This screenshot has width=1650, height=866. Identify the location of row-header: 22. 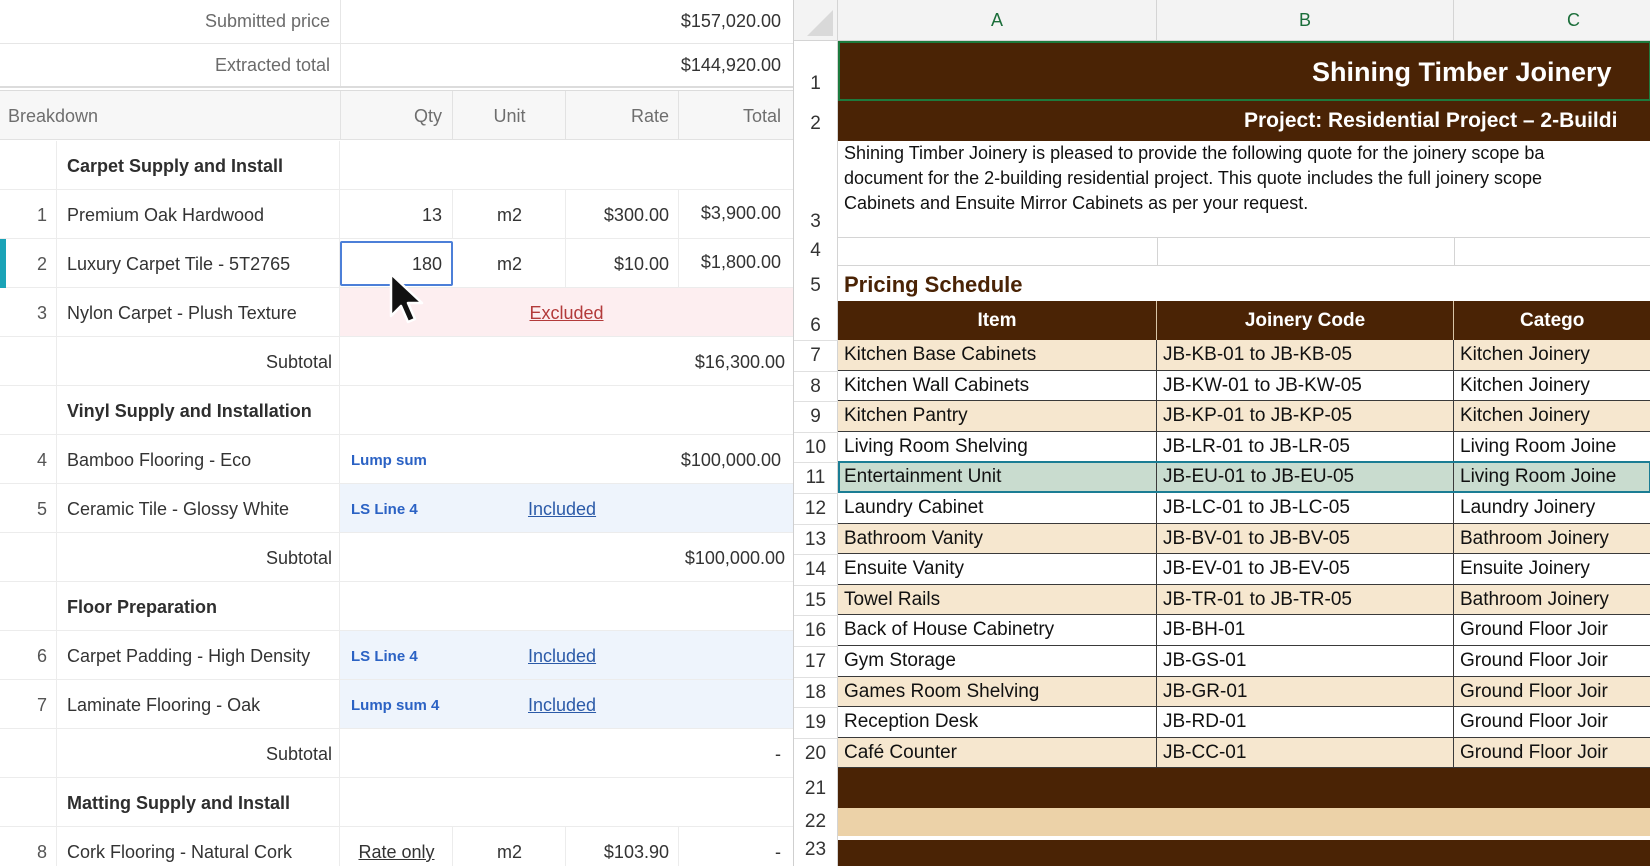
(816, 822).